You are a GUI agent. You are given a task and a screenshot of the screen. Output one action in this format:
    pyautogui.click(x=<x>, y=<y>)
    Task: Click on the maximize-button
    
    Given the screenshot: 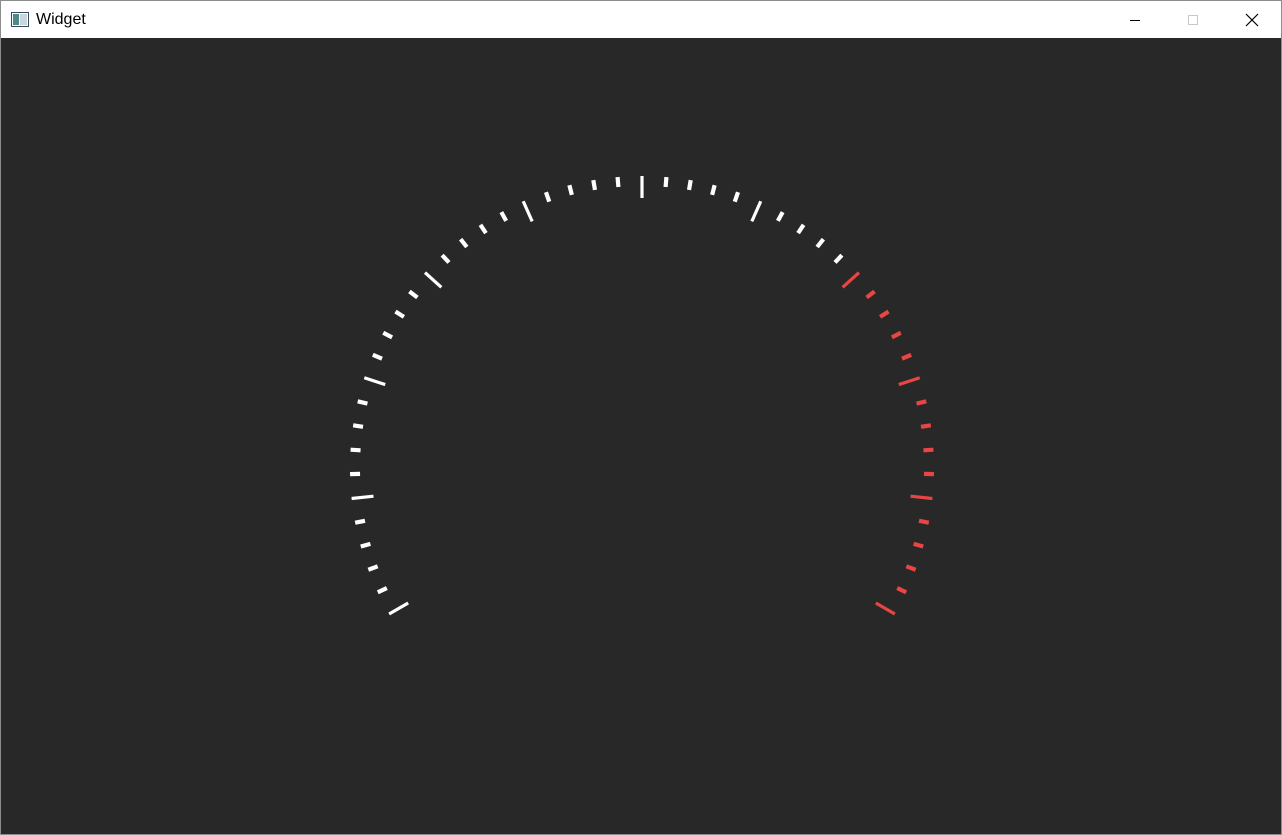 What is the action you would take?
    pyautogui.click(x=1193, y=19)
    